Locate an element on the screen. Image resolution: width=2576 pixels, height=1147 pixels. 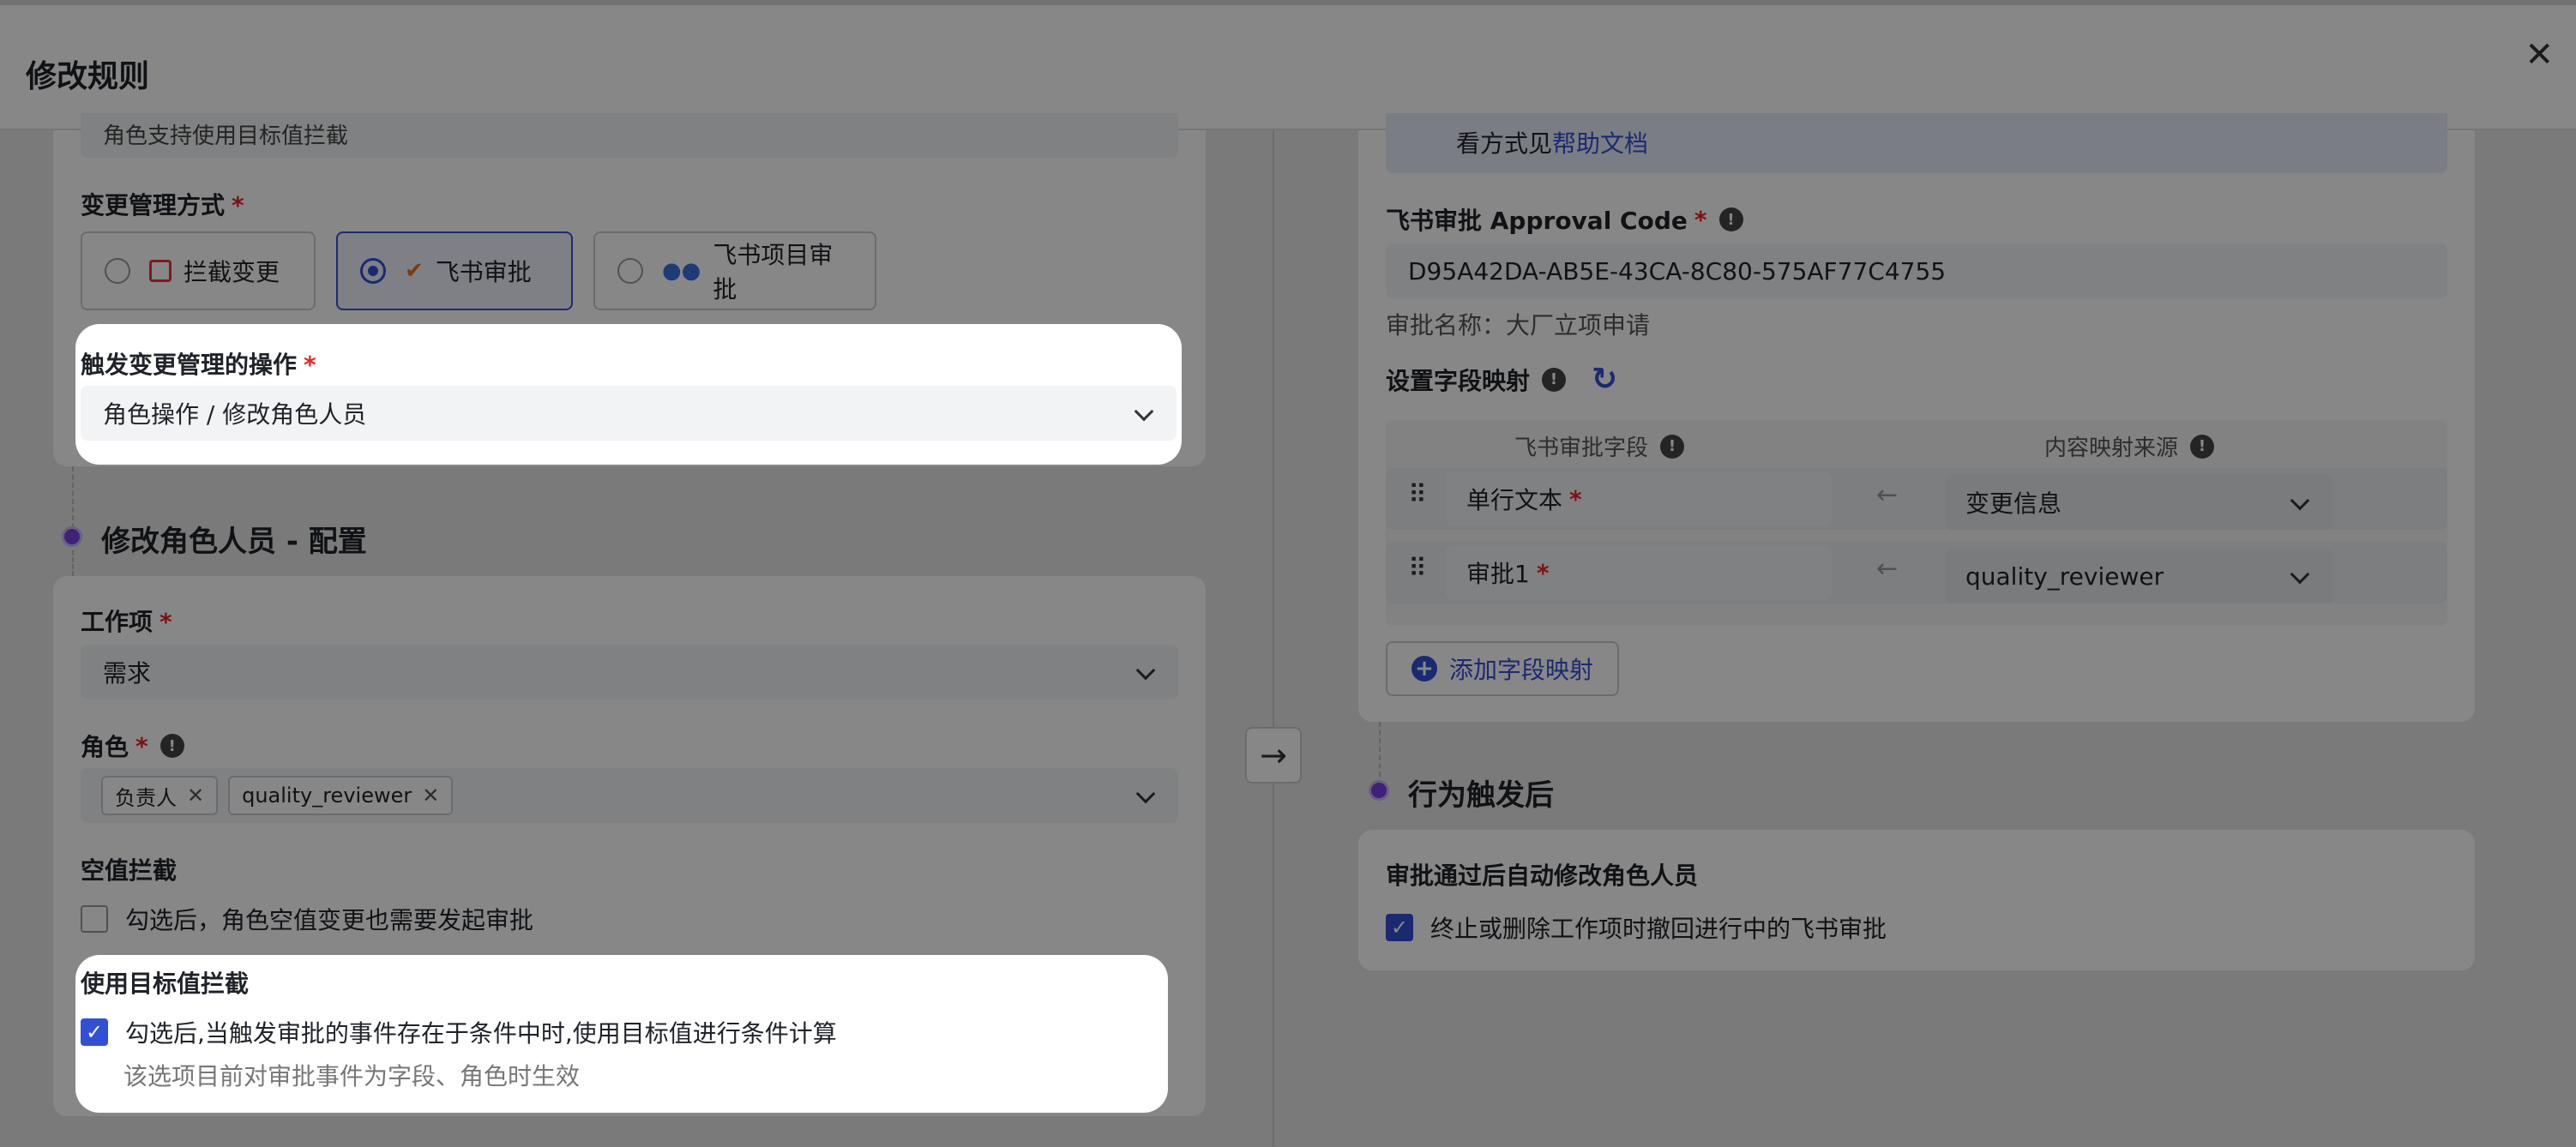
radio-feishu-approval is located at coordinates (373, 271).